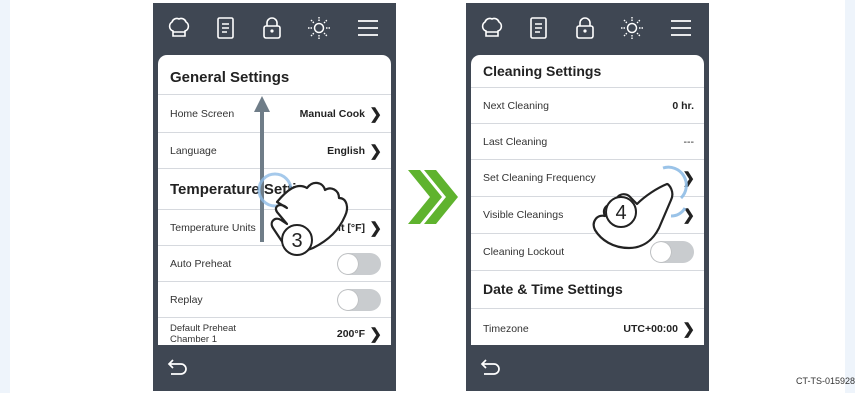 This screenshot has height=393, width=855. Describe the element at coordinates (689, 142) in the screenshot. I see `last-cleaning-value: ---` at that location.